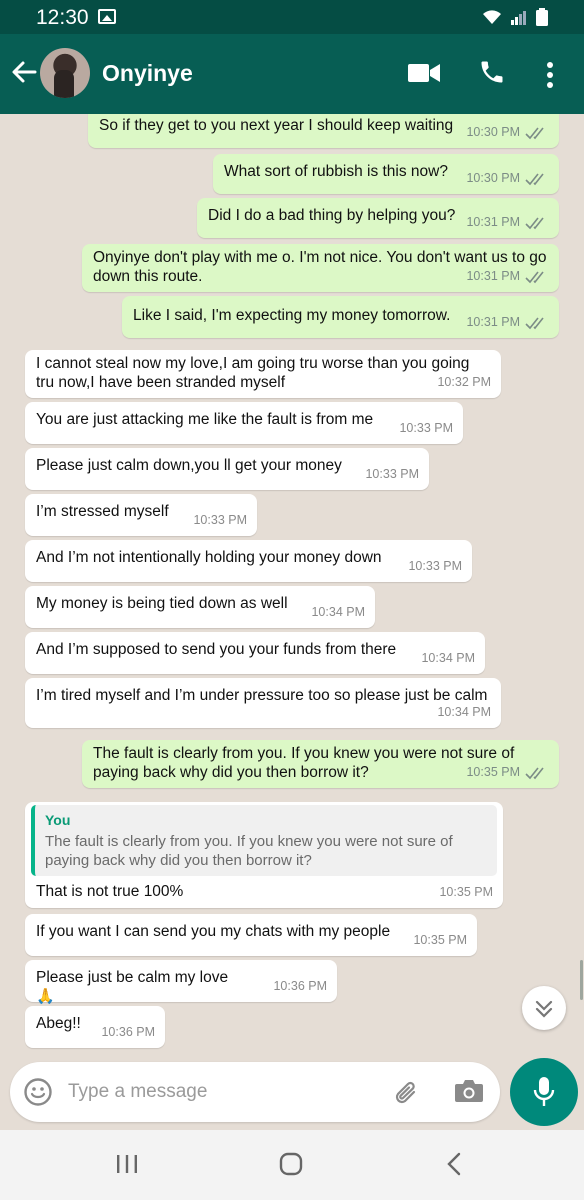 Image resolution: width=584 pixels, height=1200 pixels. I want to click on message-incoming: Please just be calm my love 🙏 10:36 PM, so click(181, 982).